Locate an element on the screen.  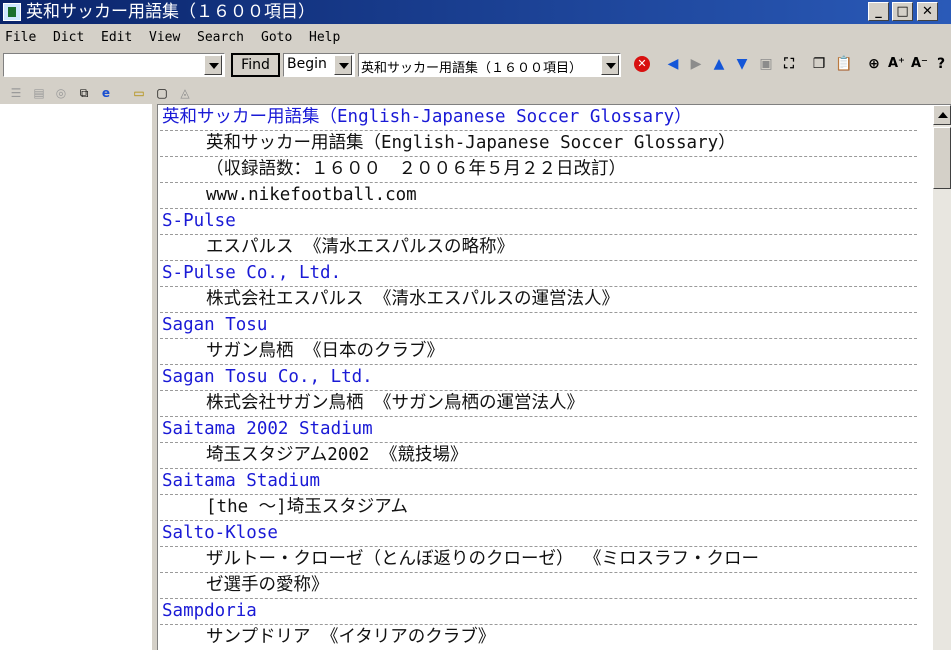
definition-line: ゼ選手の愛称》 is located at coordinates (538, 586).